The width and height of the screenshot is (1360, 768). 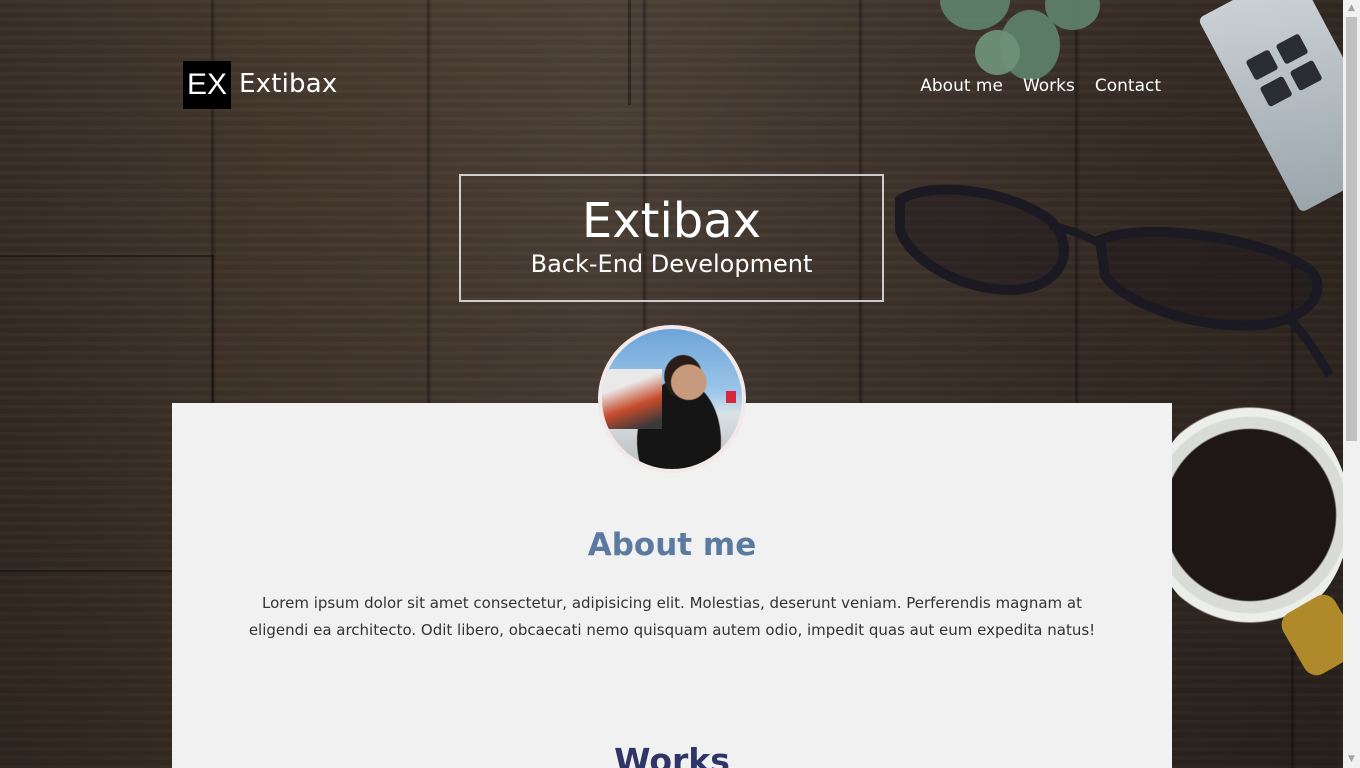 What do you see at coordinates (1128, 86) in the screenshot?
I see `nav-link-contact: Contact` at bounding box center [1128, 86].